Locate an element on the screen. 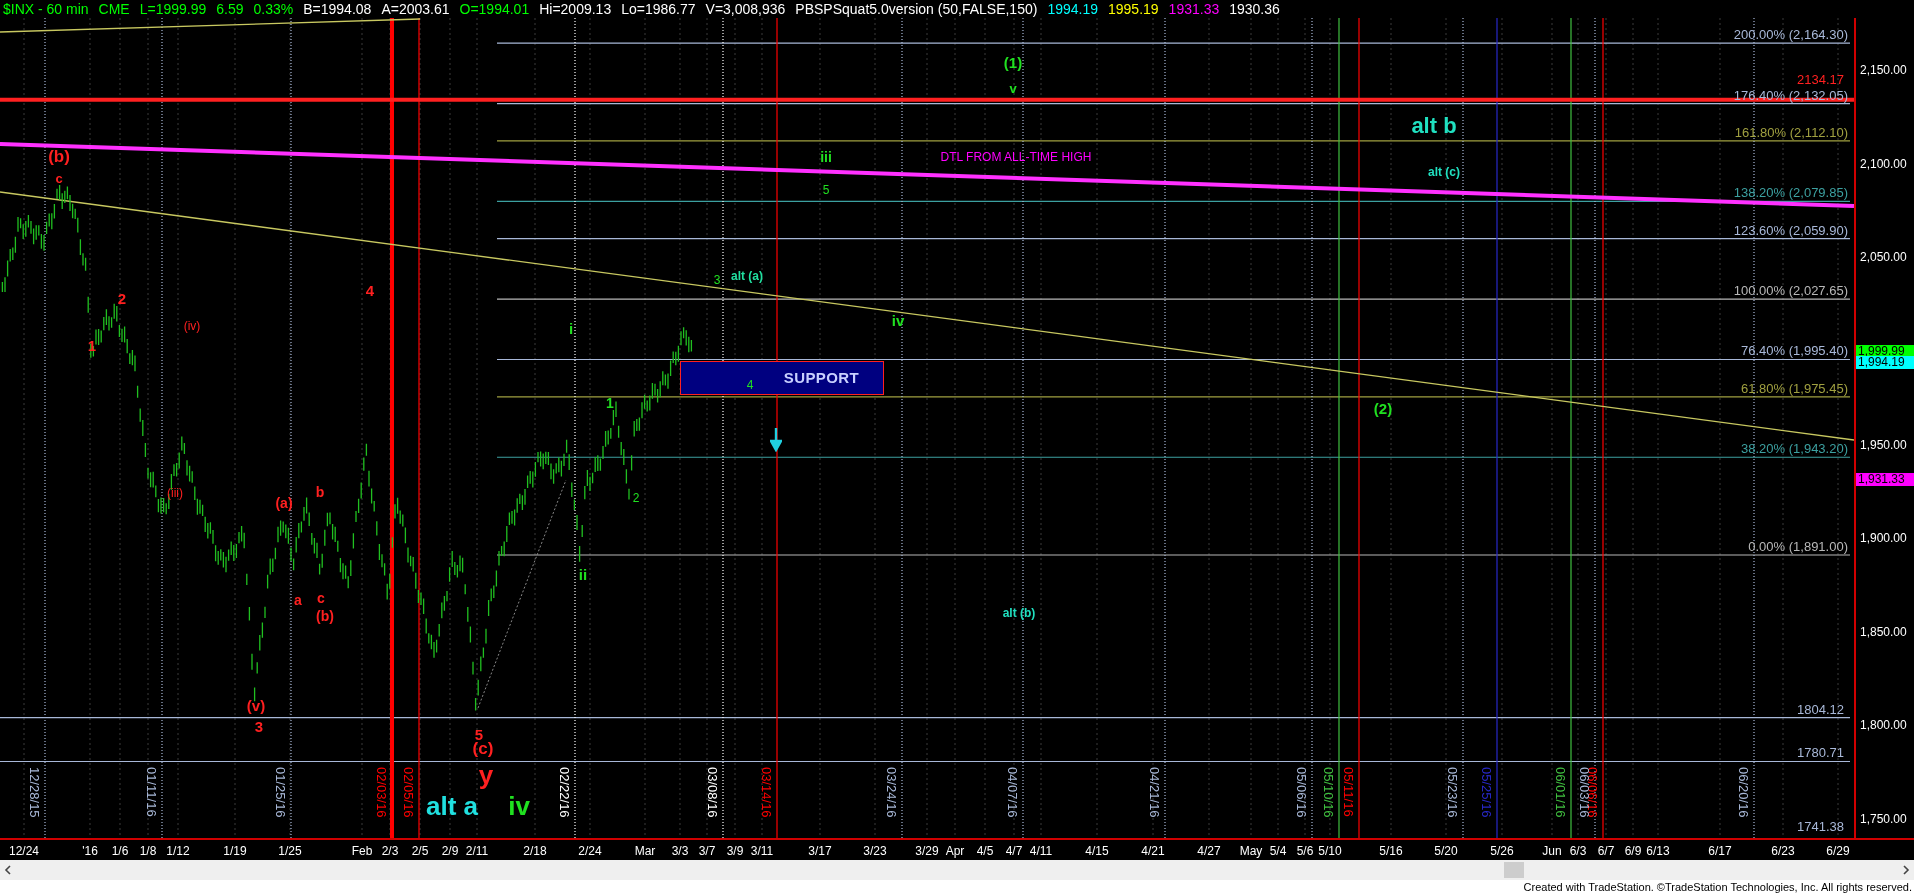 This screenshot has height=895, width=1914. date-tick-label: 4/27 is located at coordinates (1209, 851).